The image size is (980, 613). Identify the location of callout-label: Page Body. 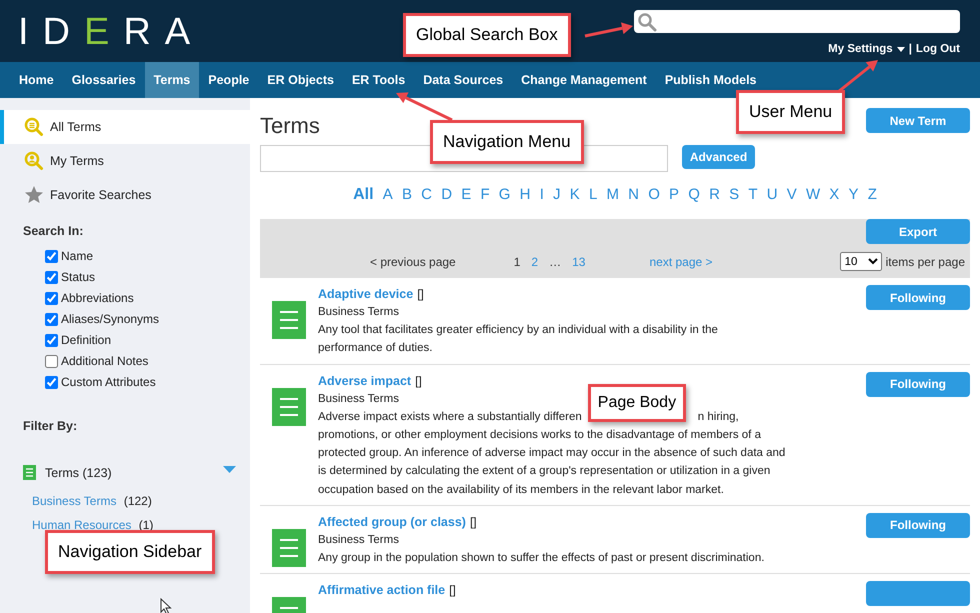
(637, 403).